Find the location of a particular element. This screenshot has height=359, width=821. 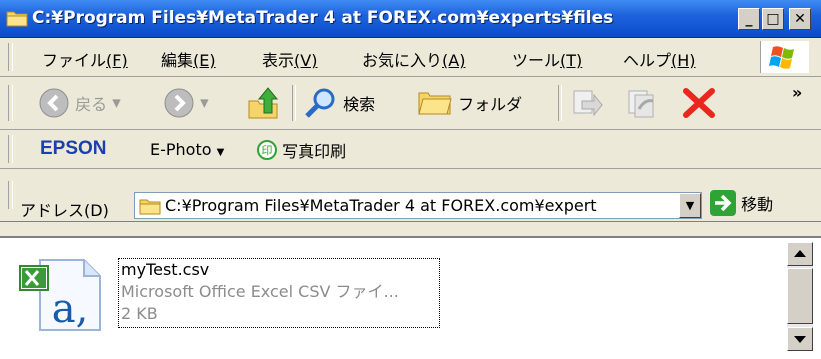

menu-file: ファイル(F) is located at coordinates (85, 59).